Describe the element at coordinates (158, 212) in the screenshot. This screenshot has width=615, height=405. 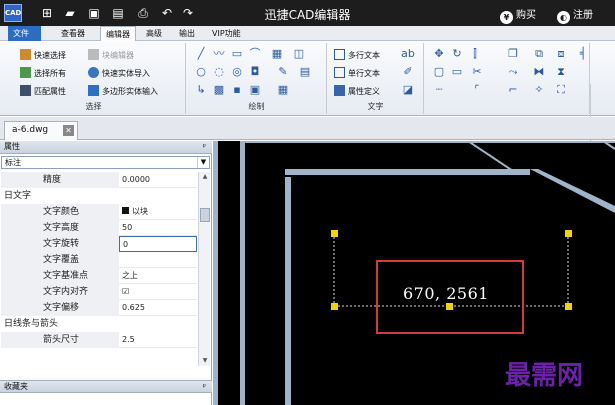
I see `property-value: 以块` at that location.